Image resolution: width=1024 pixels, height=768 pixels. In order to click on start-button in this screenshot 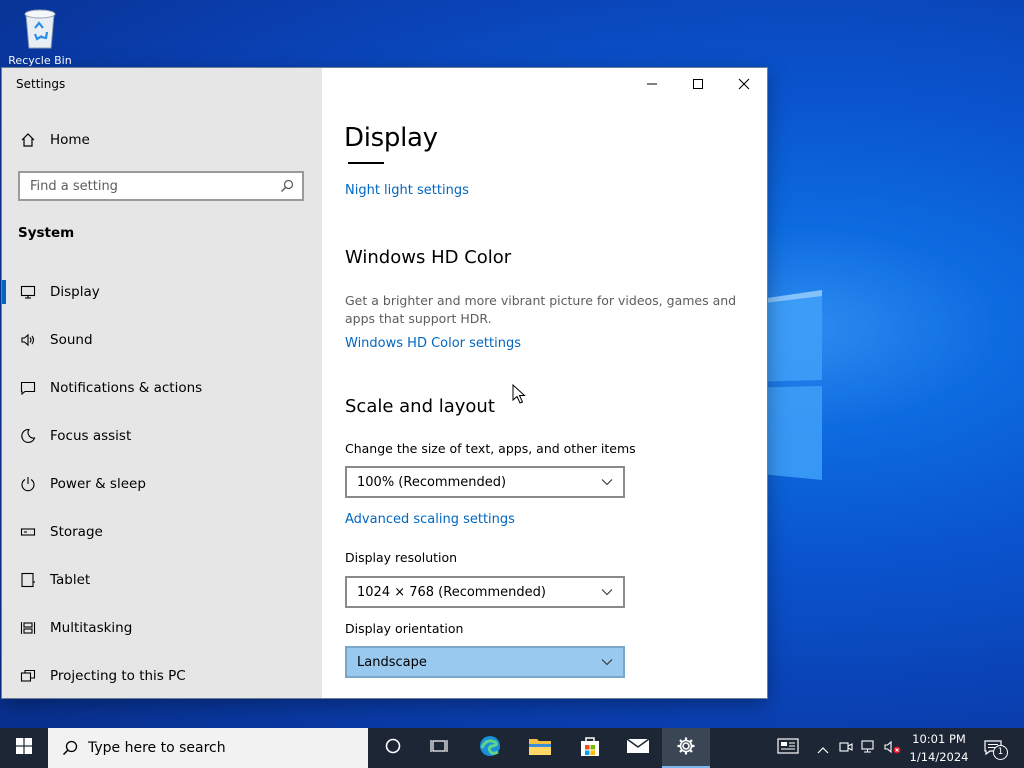, I will do `click(24, 748)`.